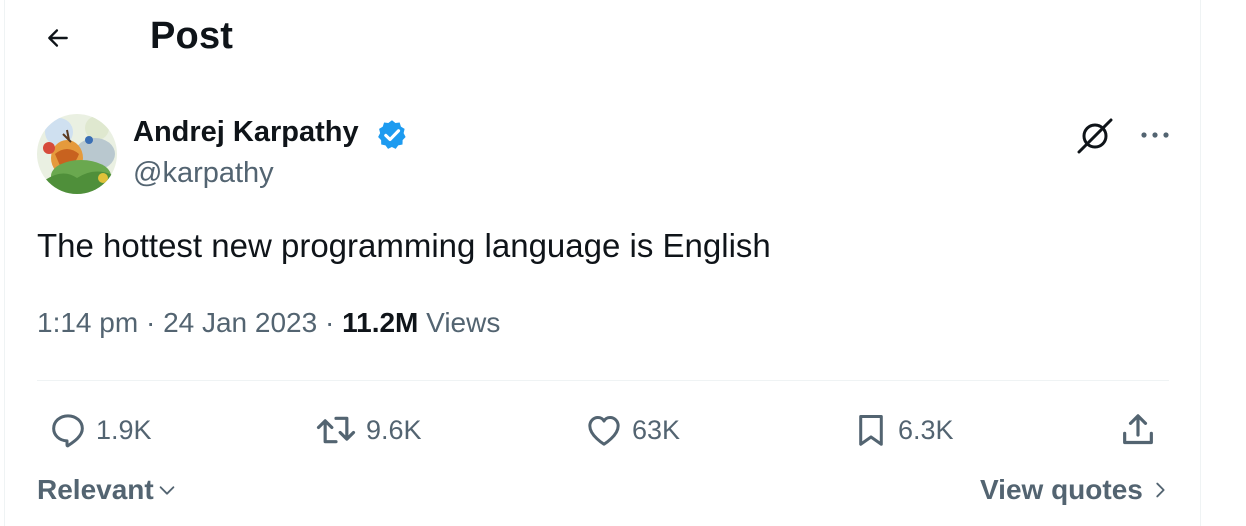  Describe the element at coordinates (87, 322) in the screenshot. I see `post-time: 1:14 pm` at that location.